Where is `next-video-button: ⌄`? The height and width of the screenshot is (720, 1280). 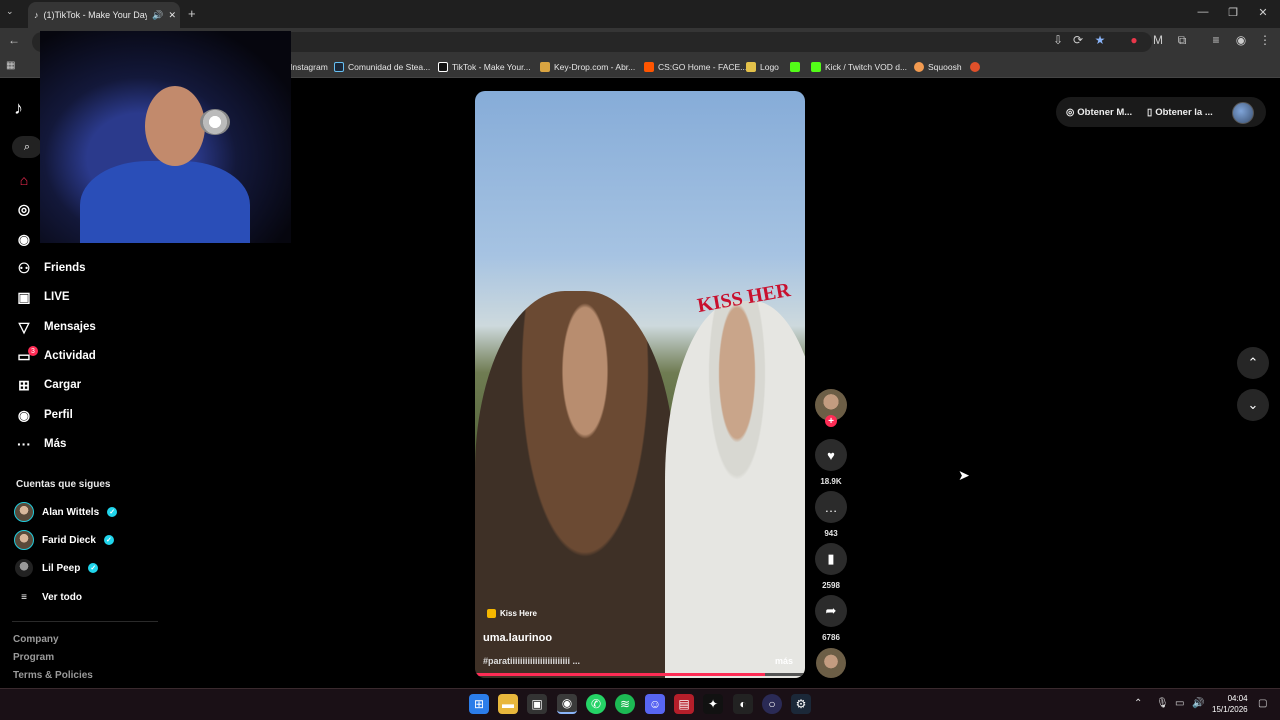 next-video-button: ⌄ is located at coordinates (1253, 405).